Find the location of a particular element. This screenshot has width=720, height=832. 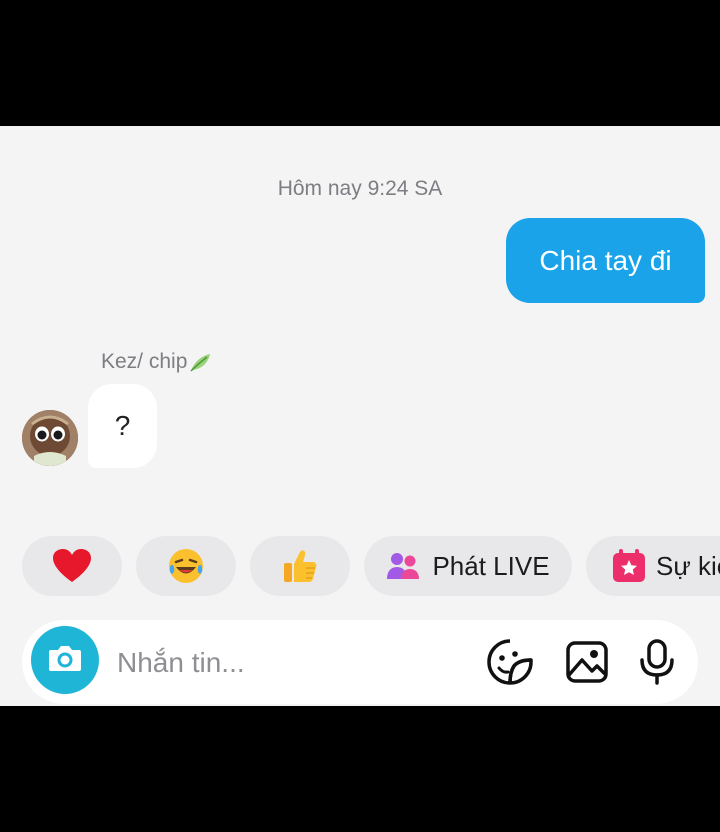

voice-button is located at coordinates (657, 664).